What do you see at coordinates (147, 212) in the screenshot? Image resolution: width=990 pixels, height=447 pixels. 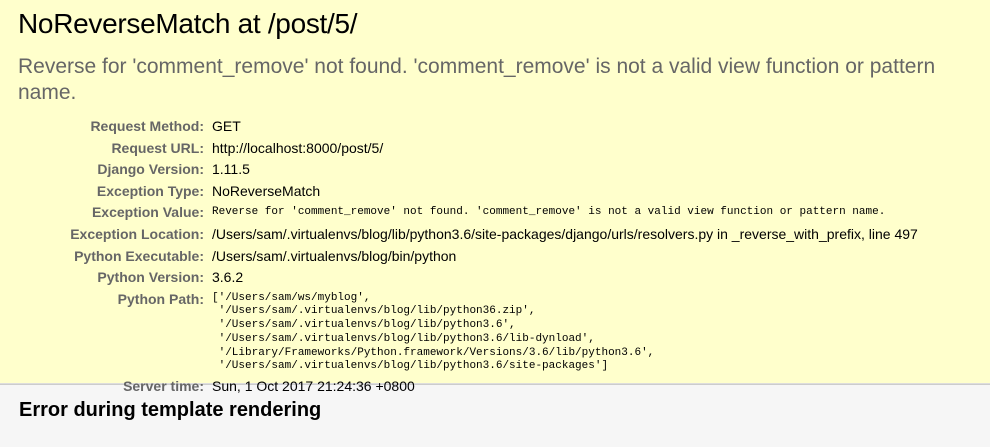 I see `meta-label: Exception Value:` at bounding box center [147, 212].